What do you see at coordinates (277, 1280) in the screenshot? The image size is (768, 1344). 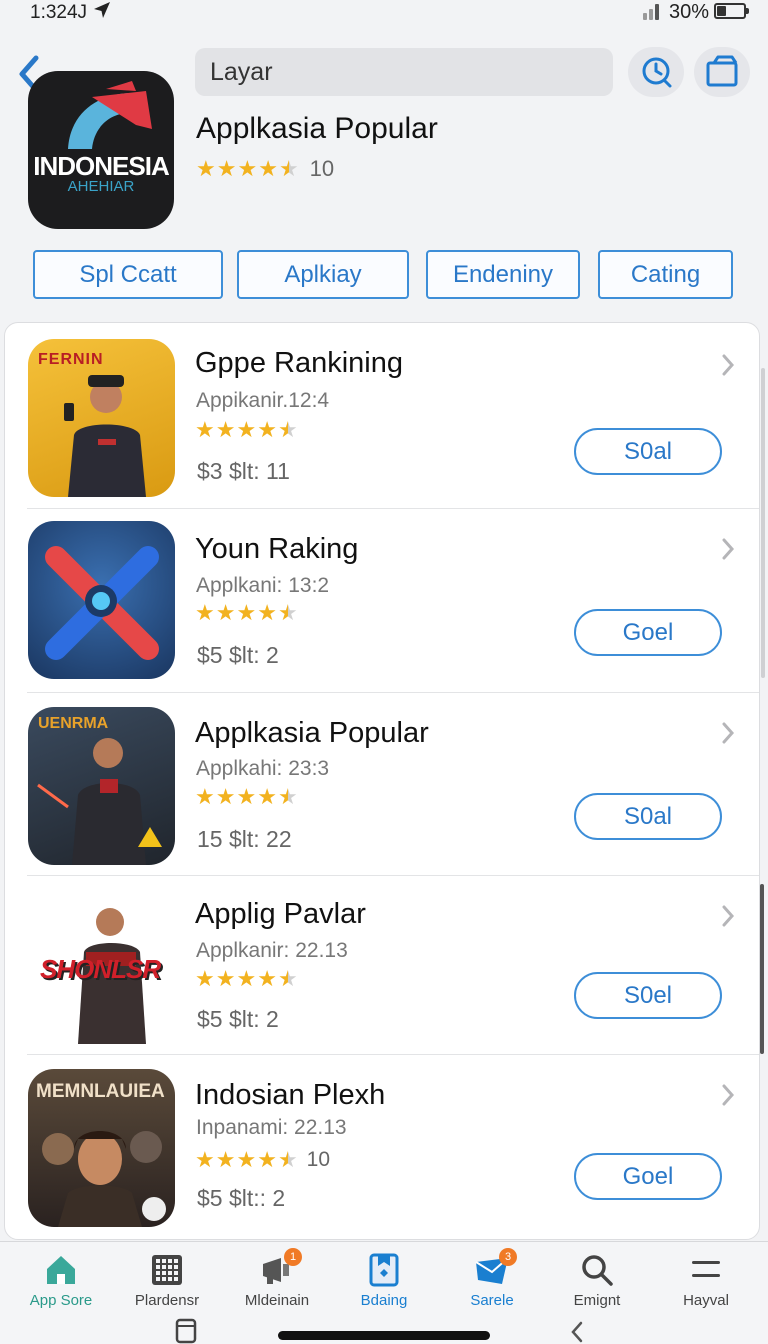 I see `tab-mldeinain: 1 Mldeinain` at bounding box center [277, 1280].